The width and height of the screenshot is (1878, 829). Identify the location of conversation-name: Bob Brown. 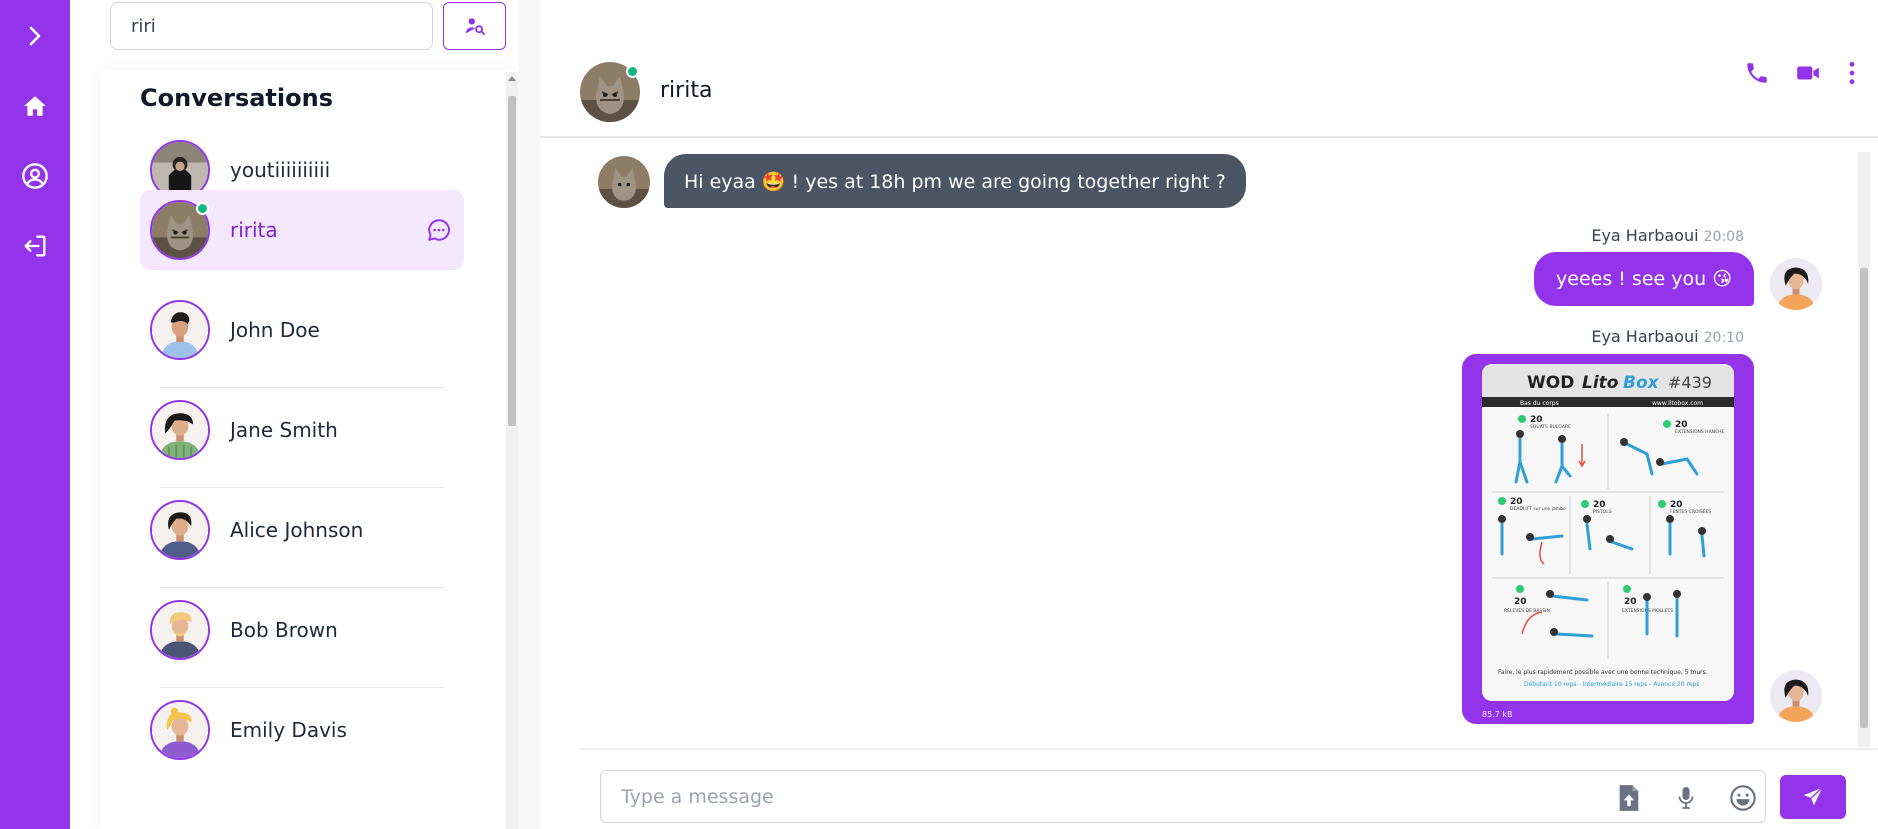
(284, 630).